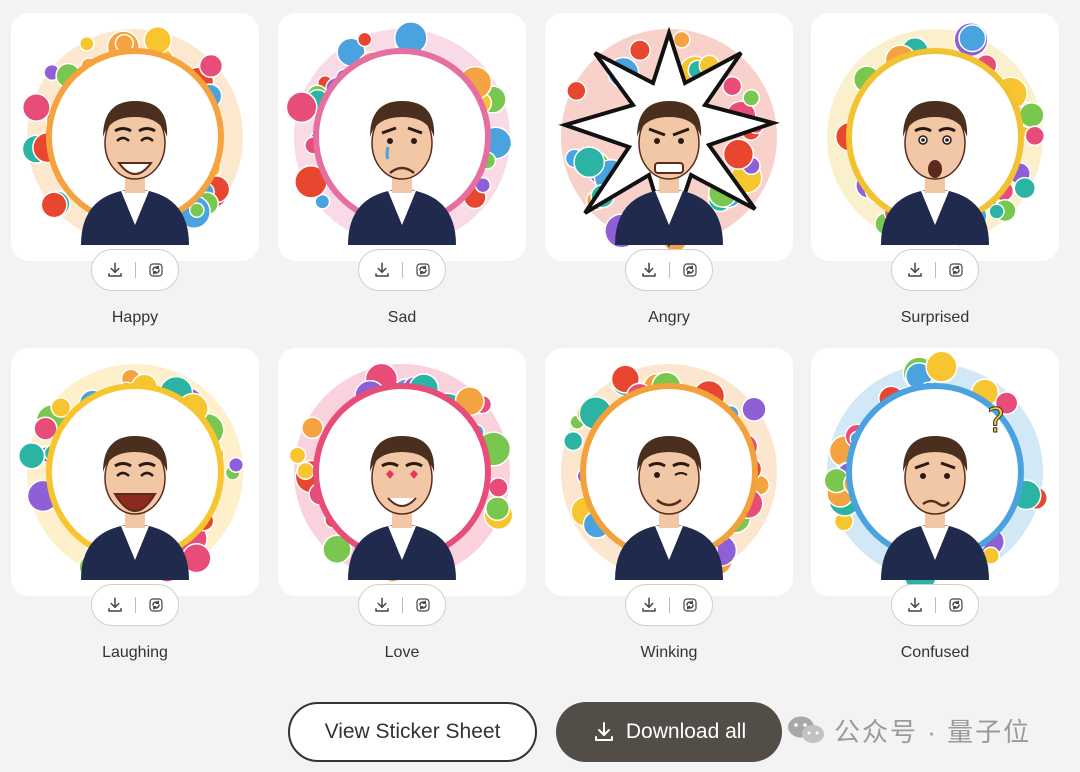 This screenshot has height=772, width=1080. What do you see at coordinates (402, 317) in the screenshot?
I see `sticker-label: Sad` at bounding box center [402, 317].